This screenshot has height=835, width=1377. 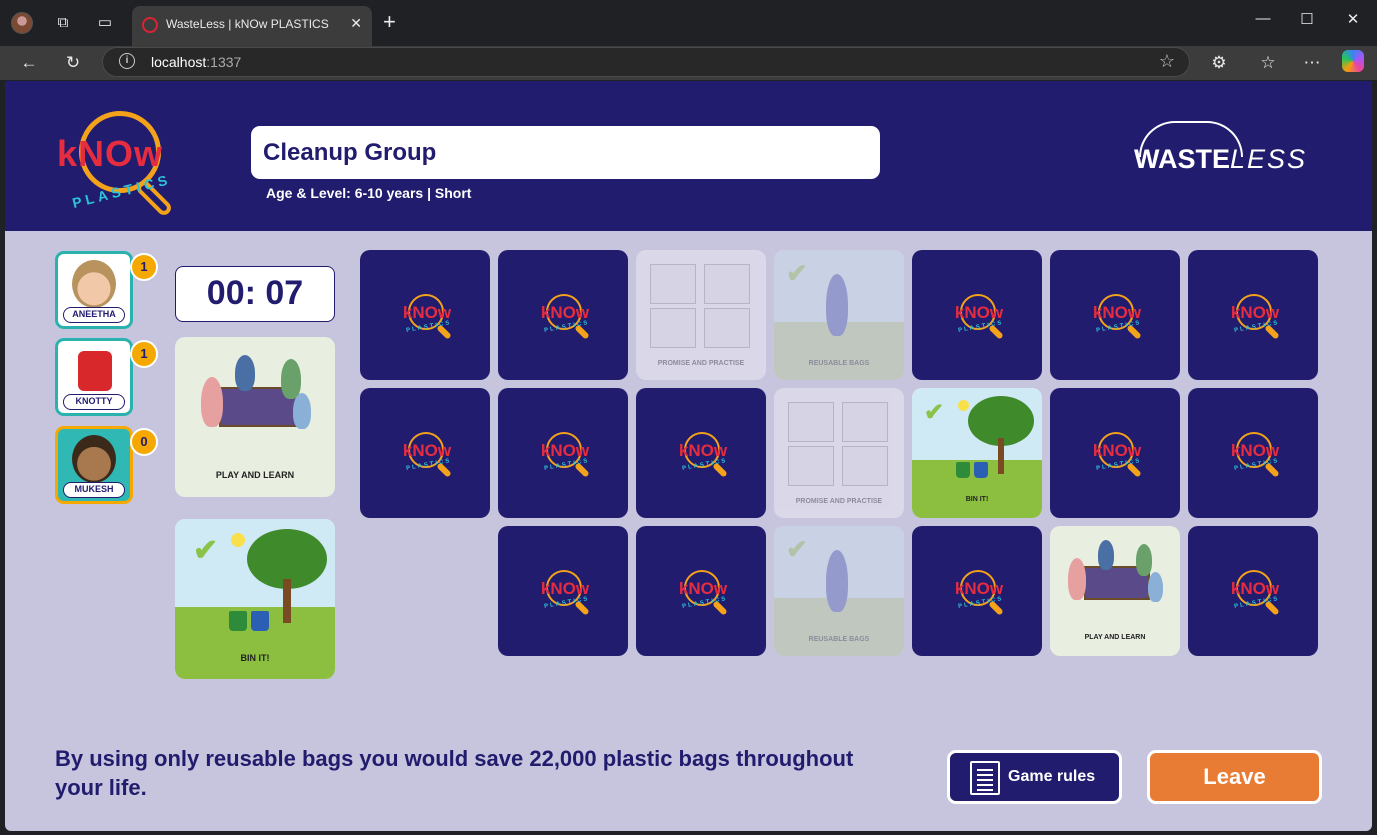 What do you see at coordinates (29, 63) in the screenshot?
I see `back-icon: ←` at bounding box center [29, 63].